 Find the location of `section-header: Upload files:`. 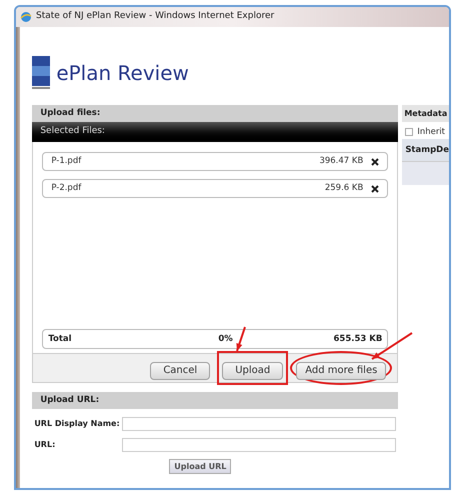

section-header: Upload files: is located at coordinates (215, 113).